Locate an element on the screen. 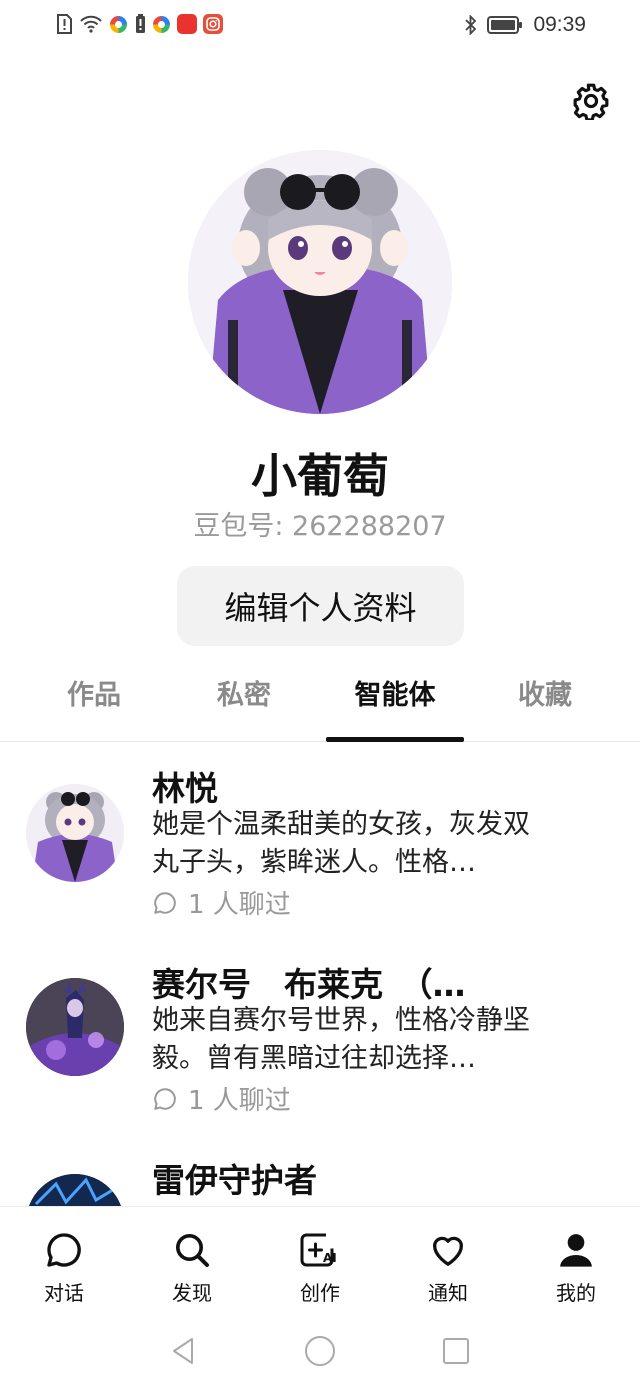 The image size is (640, 1387). nav-notifications: 通知 is located at coordinates (448, 1260).